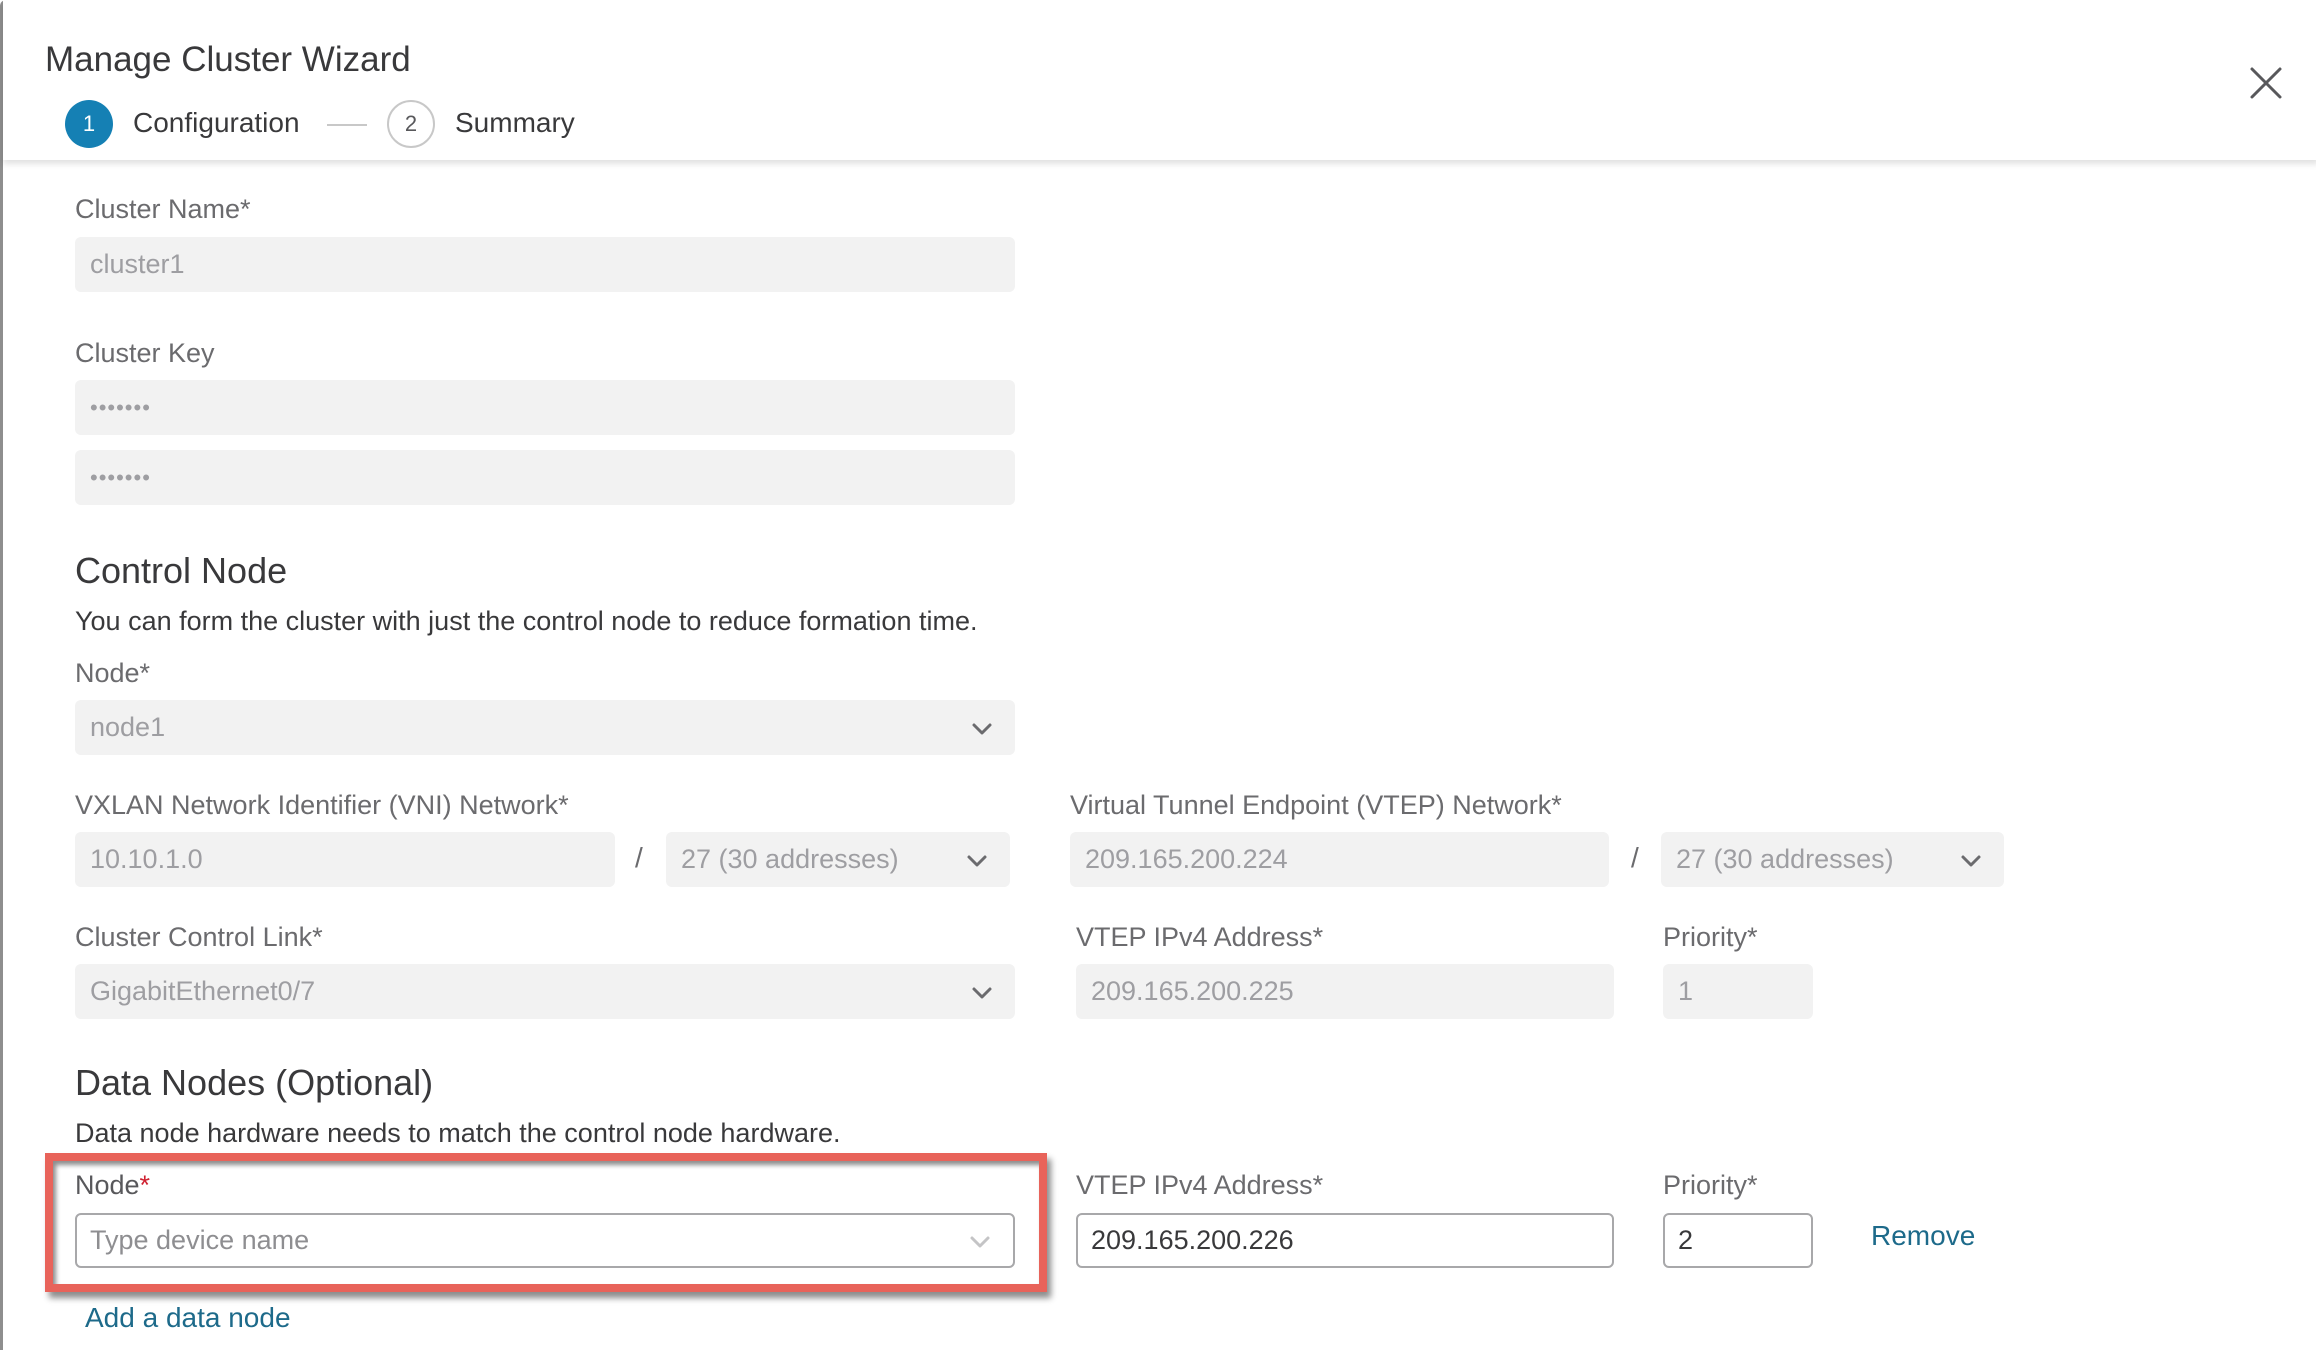  What do you see at coordinates (411, 124) in the screenshot?
I see `step-2-indicator: 2` at bounding box center [411, 124].